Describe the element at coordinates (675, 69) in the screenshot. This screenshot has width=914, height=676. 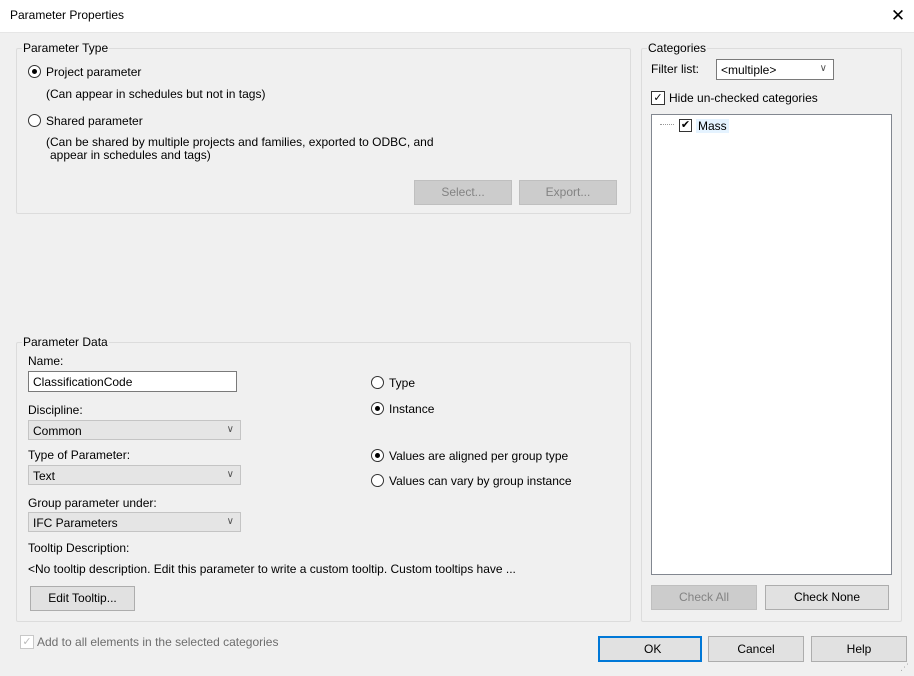
I see `filter-list-label: Filter list:` at that location.